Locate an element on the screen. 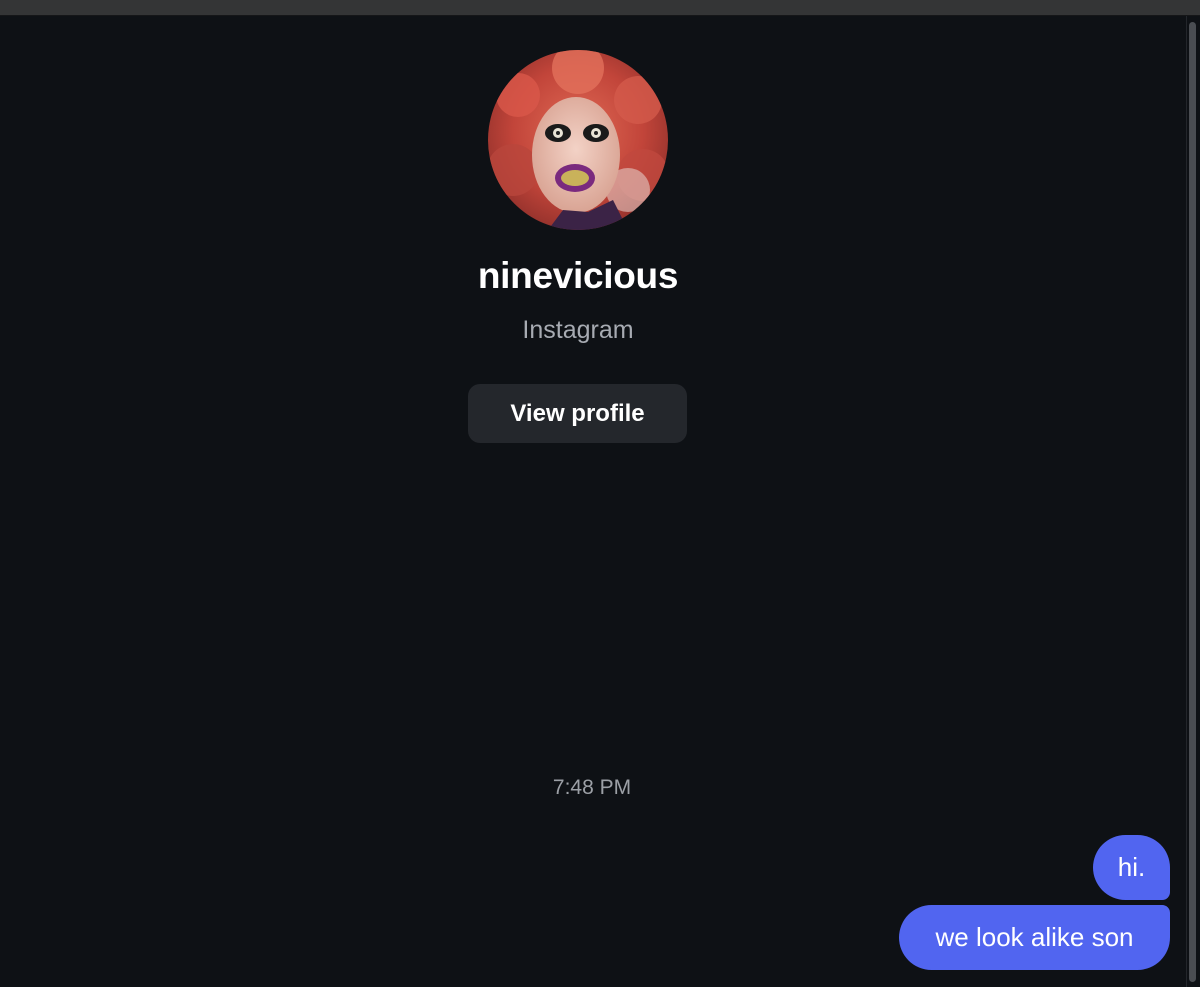  message-timestamp: 7:48 PM is located at coordinates (592, 787).